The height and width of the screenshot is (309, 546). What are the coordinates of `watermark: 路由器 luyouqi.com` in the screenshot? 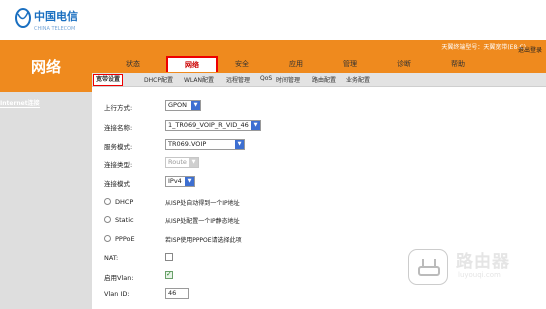 It's located at (473, 267).